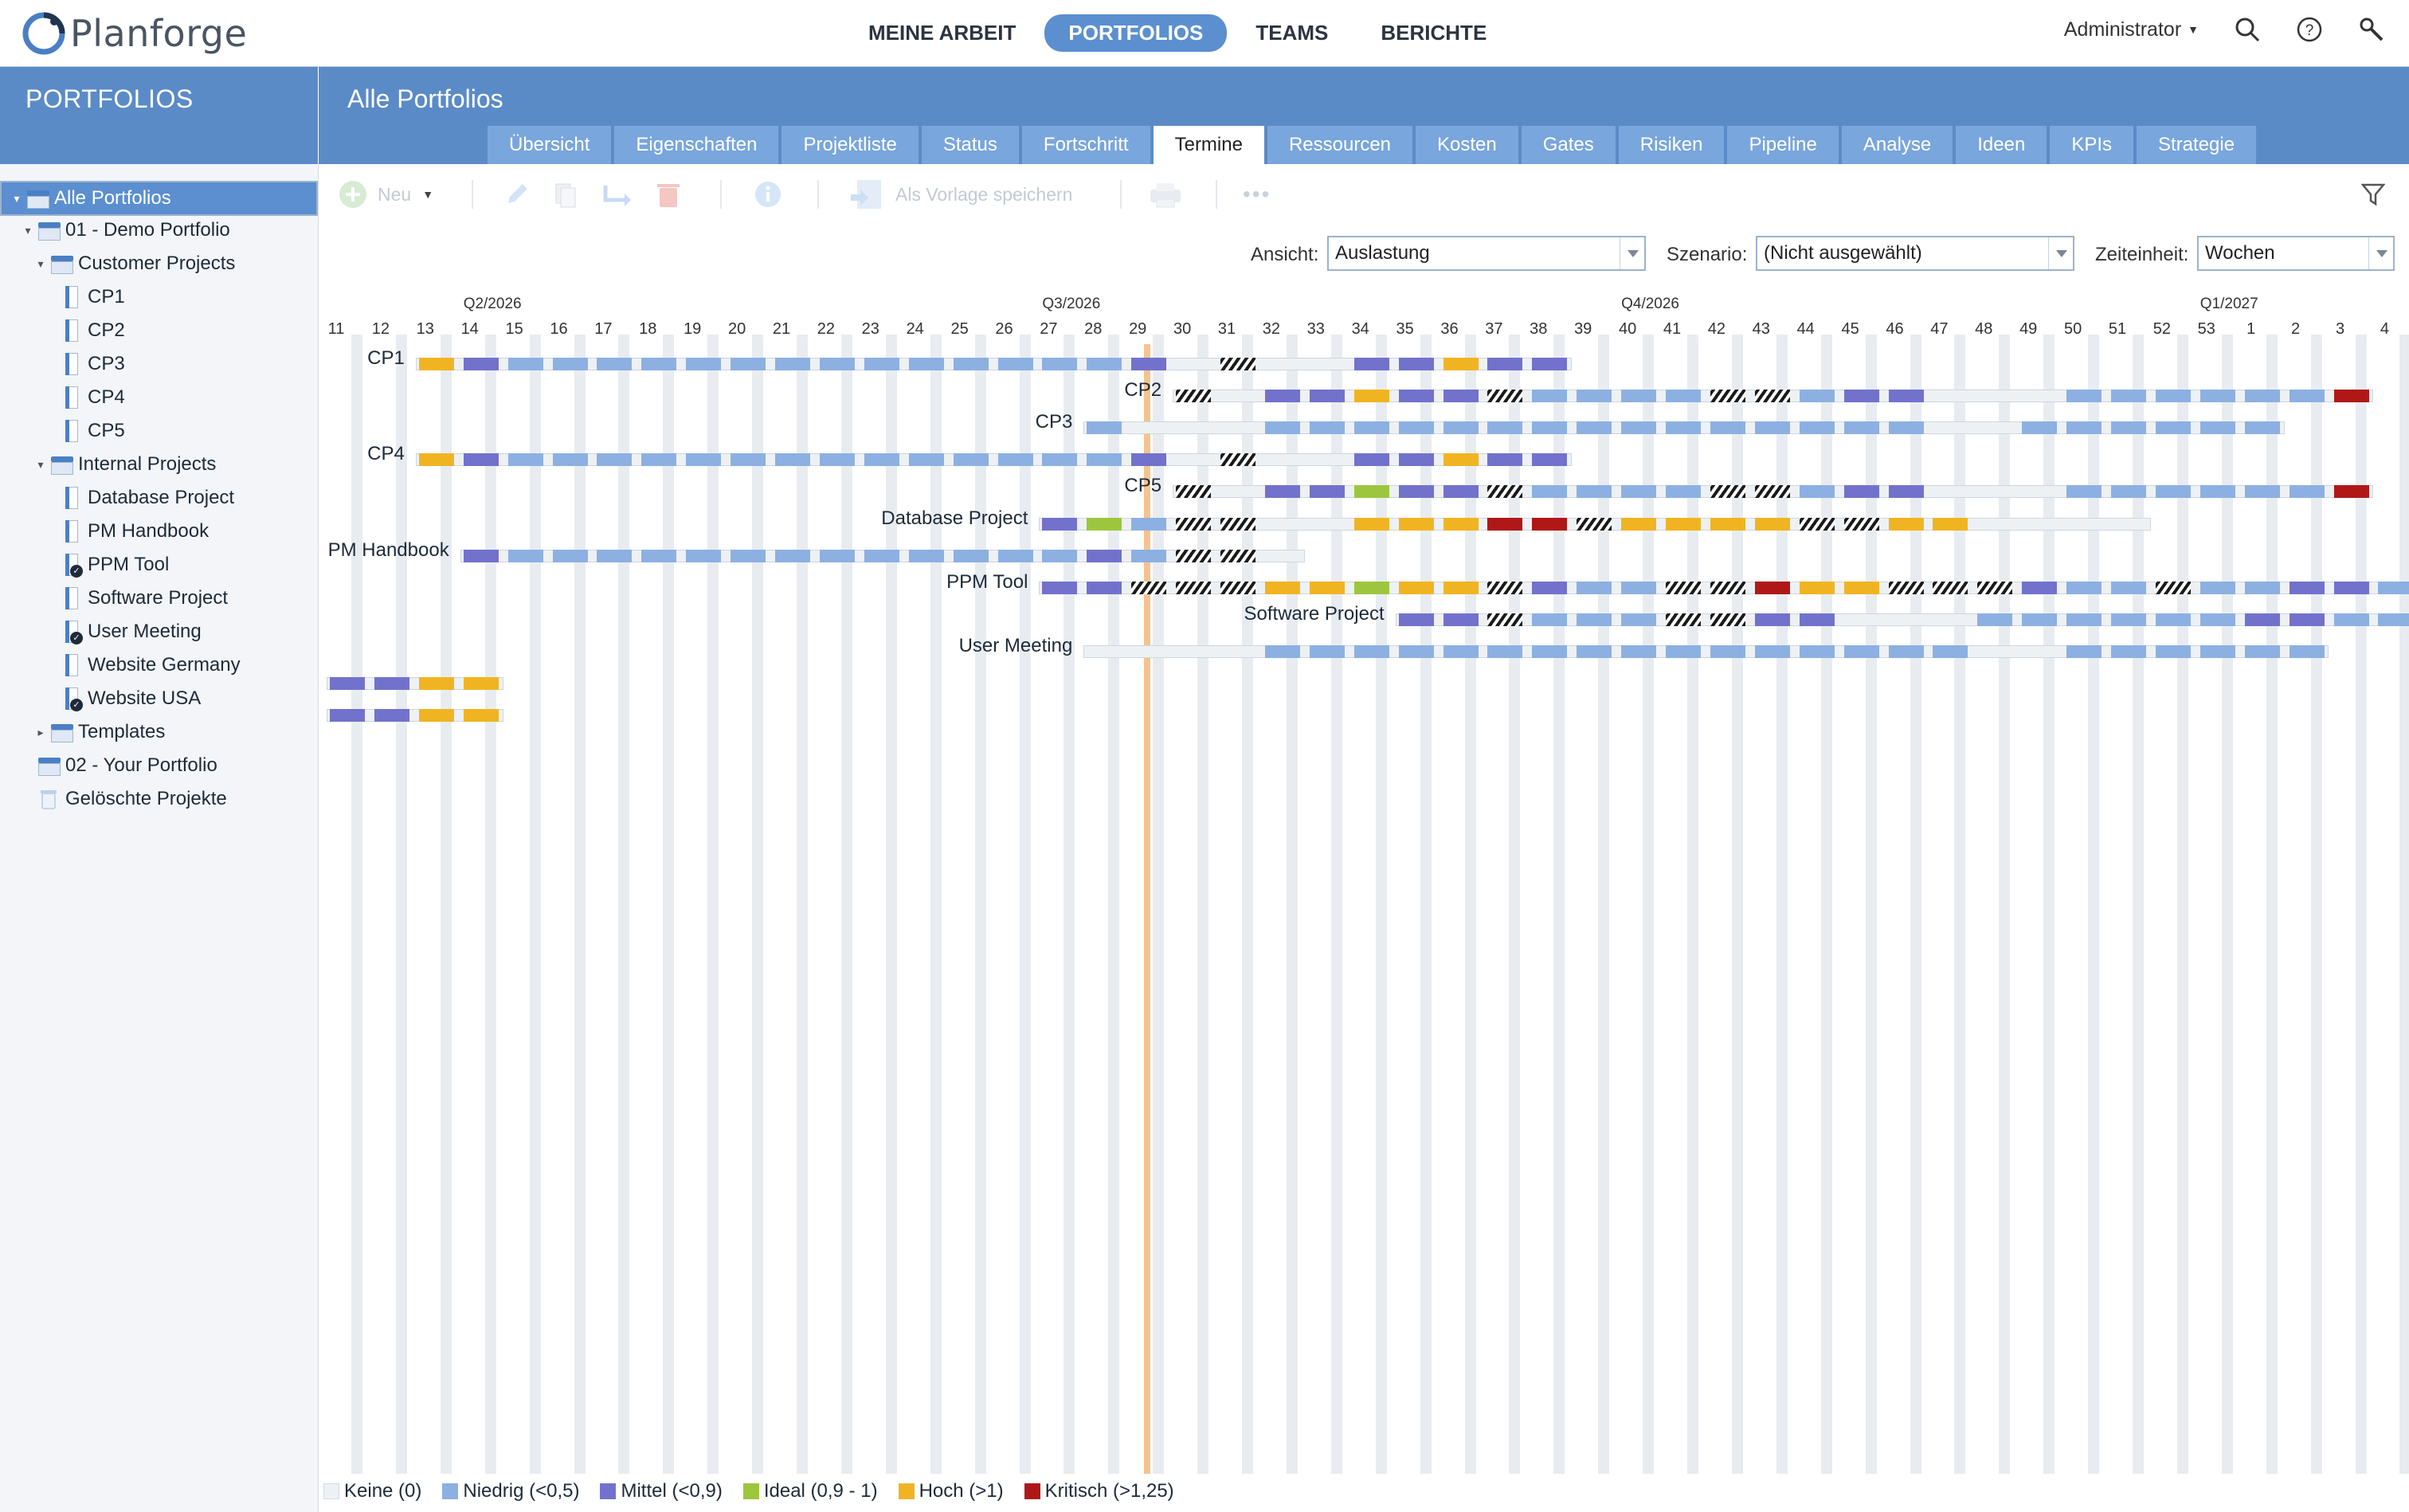  I want to click on search-icon, so click(2247, 30).